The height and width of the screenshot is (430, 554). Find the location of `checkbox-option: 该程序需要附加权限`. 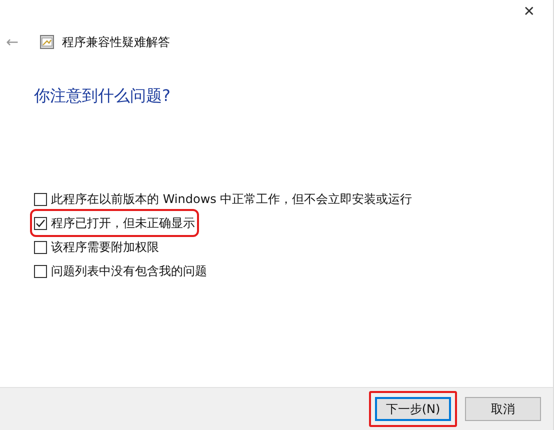

checkbox-option: 该程序需要附加权限 is located at coordinates (96, 247).